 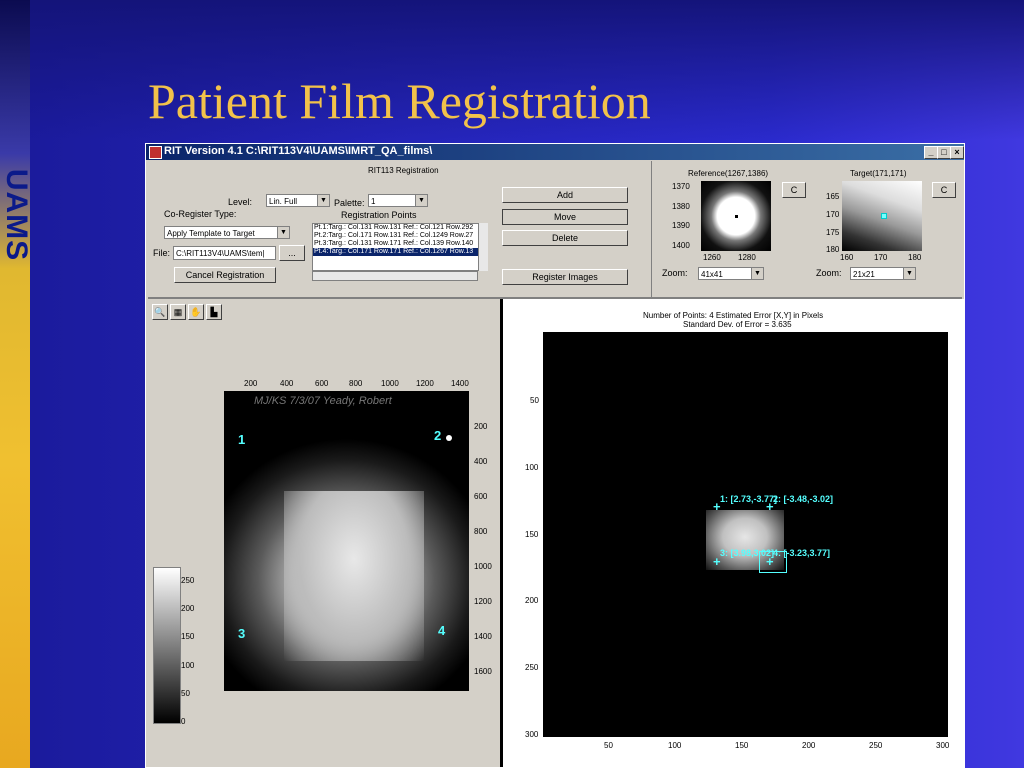 I want to click on cancel-registration-button: Cancel Registration, so click(x=225, y=275).